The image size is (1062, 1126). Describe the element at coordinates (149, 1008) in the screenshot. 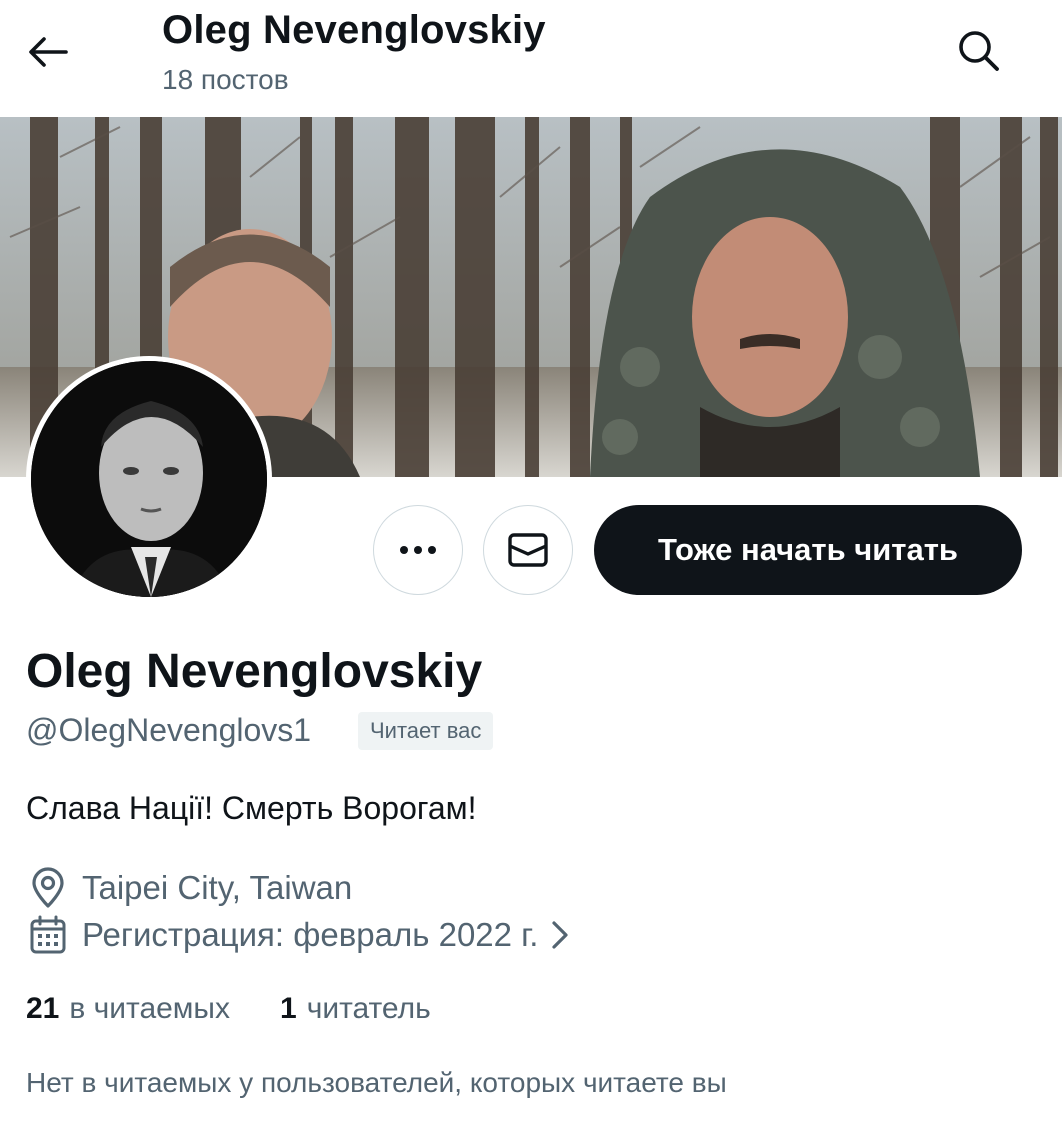

I see `following-label: в читаемых` at that location.